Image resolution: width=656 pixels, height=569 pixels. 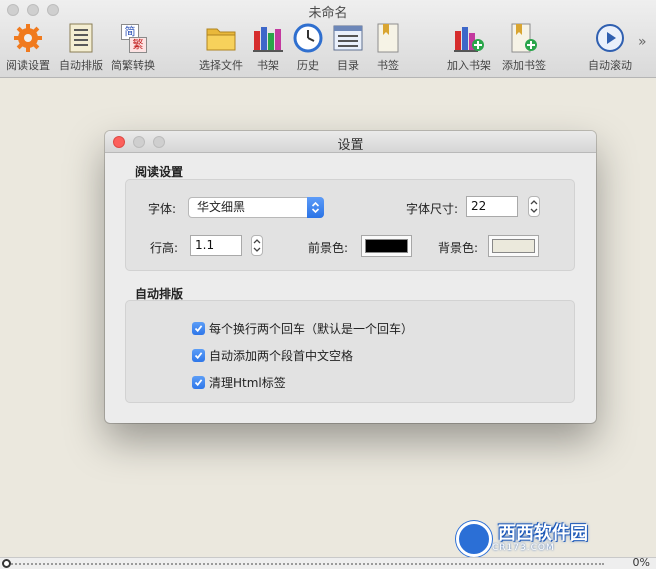 I want to click on reading-settings-heading: 阅读设置, so click(x=159, y=172).